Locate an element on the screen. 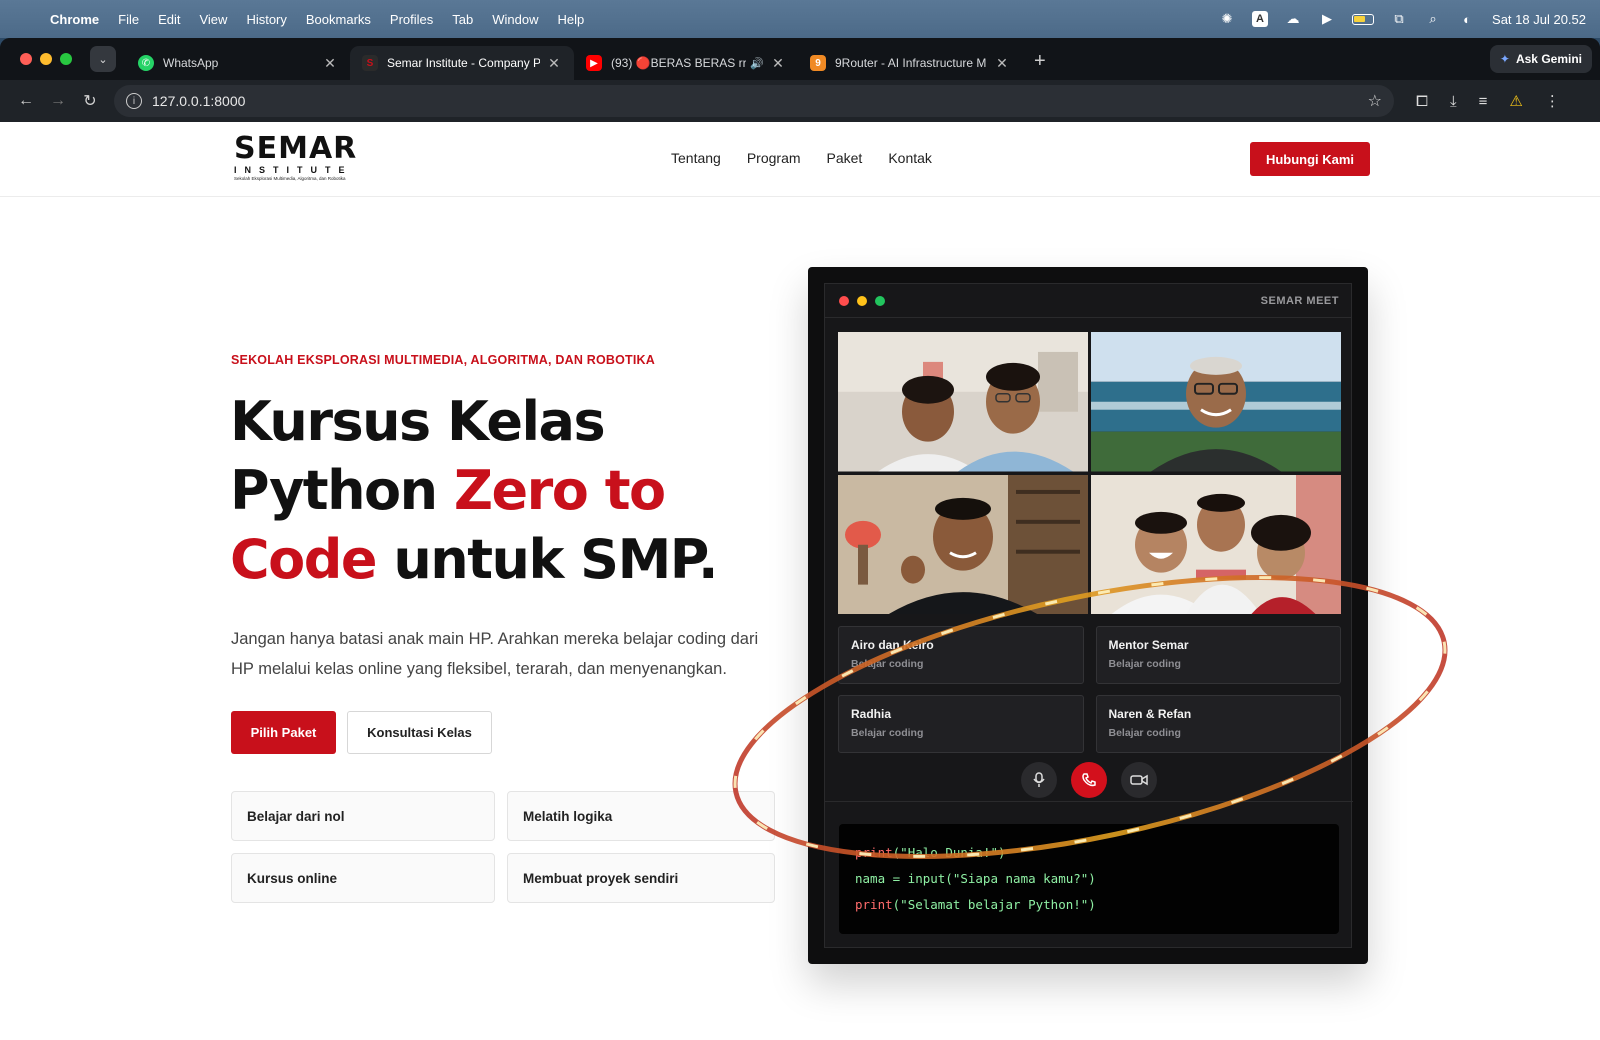  tab-youtube: ▶ (93) 🔴BERAS BERAS rrq 🔊 ✕ is located at coordinates (686, 63).